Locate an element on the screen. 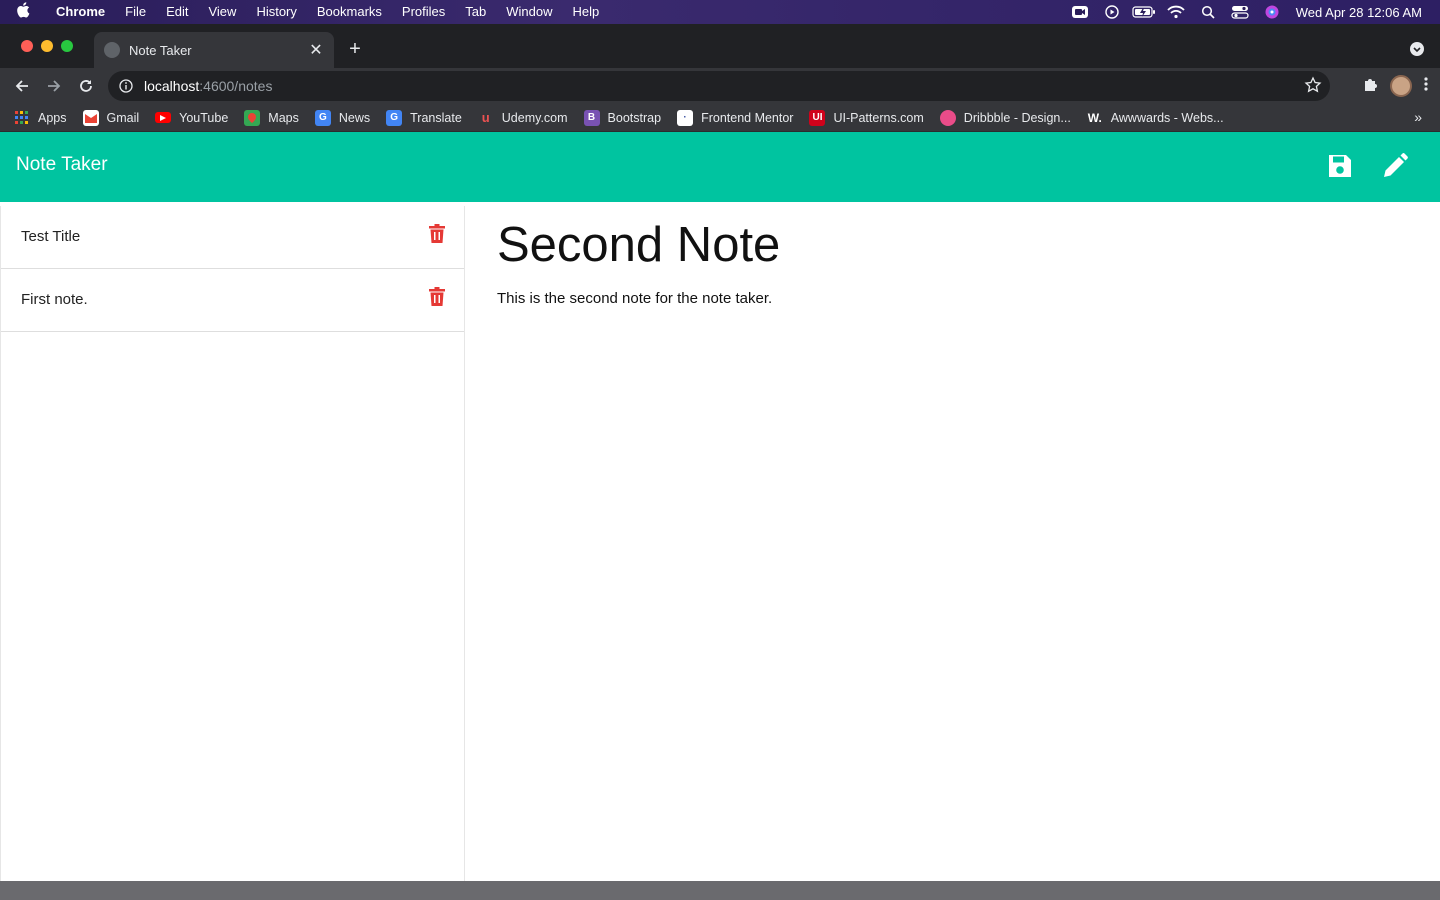  news-icon: G is located at coordinates (322, 117).